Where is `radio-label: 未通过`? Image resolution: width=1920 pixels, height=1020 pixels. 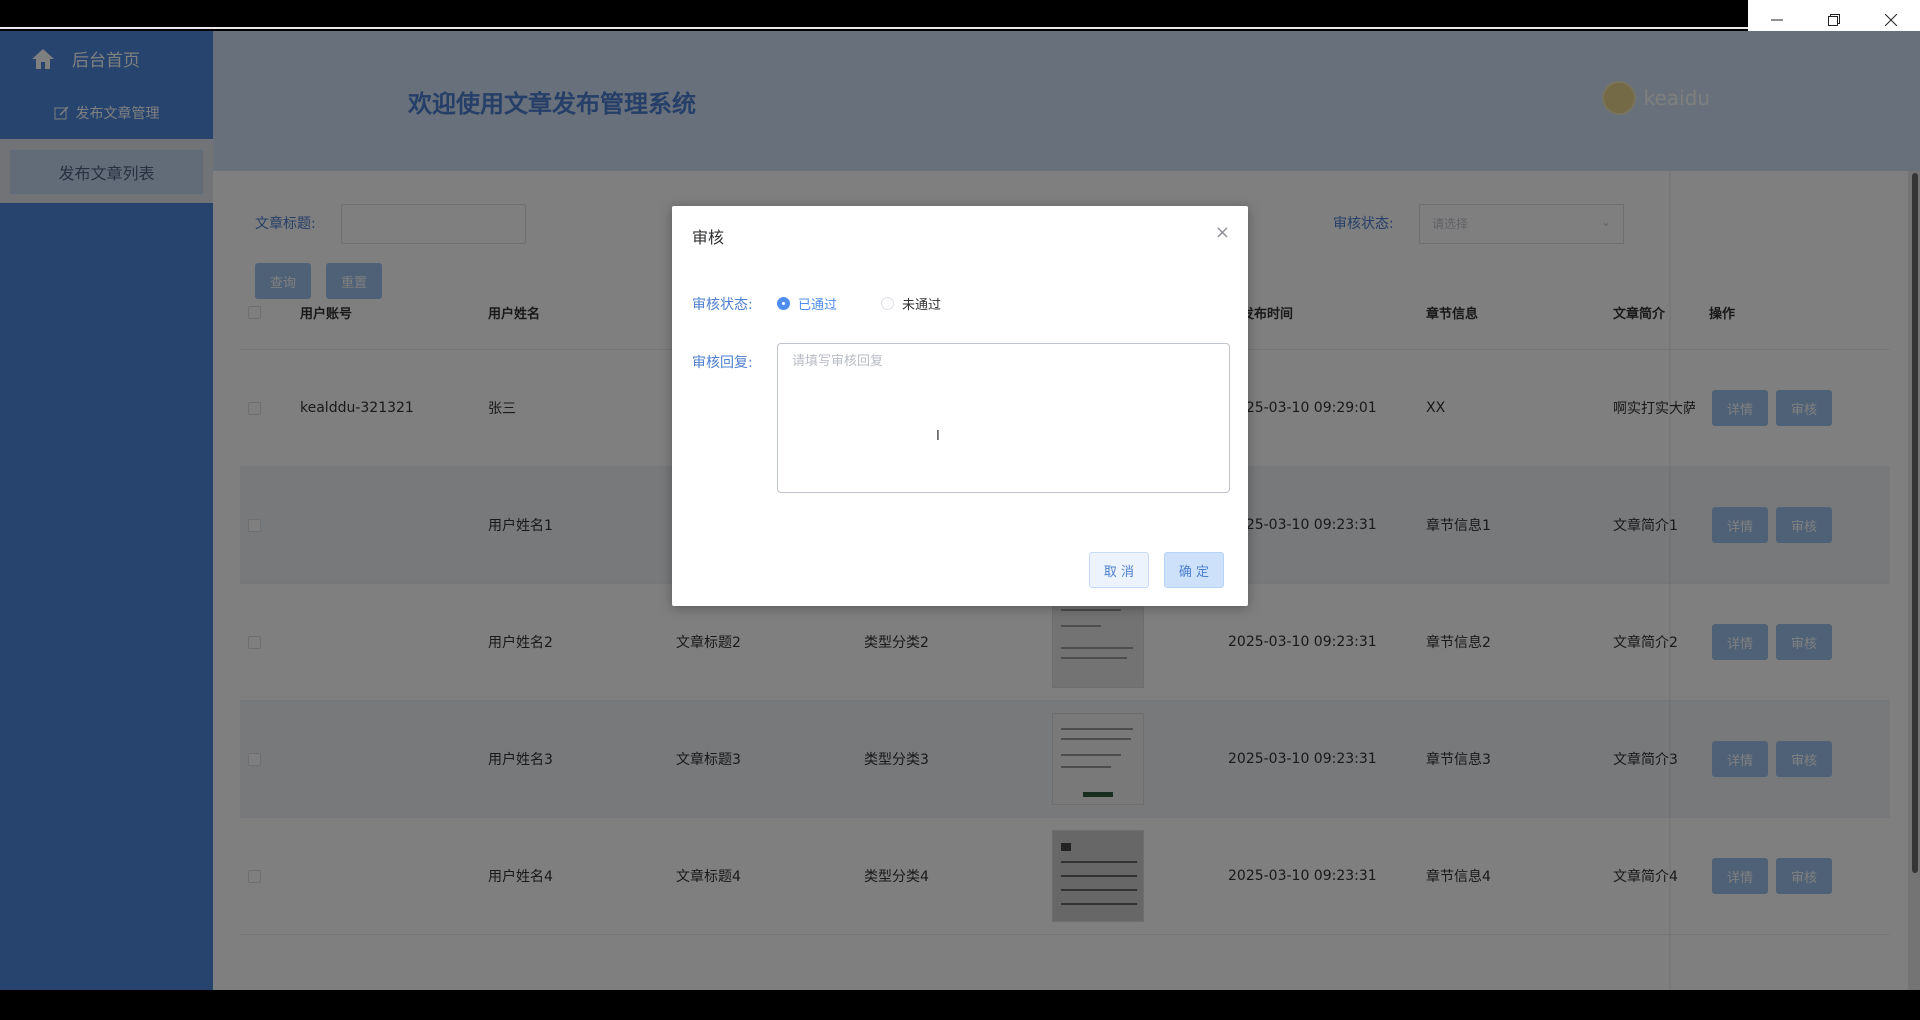
radio-label: 未通过 is located at coordinates (922, 305).